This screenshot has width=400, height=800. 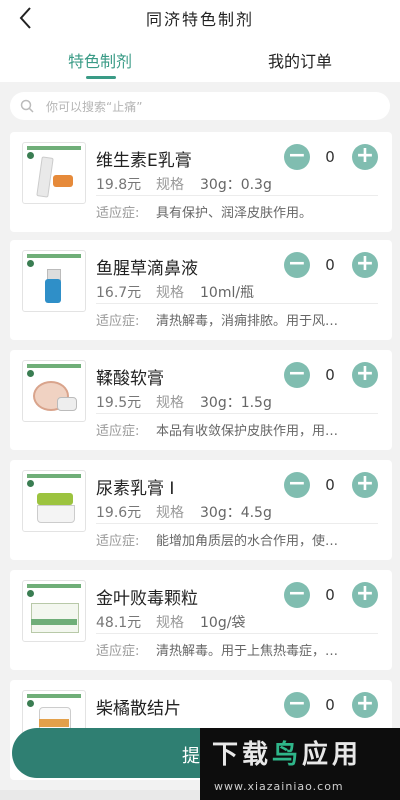 What do you see at coordinates (199, 19) in the screenshot?
I see `page-title: 同济特色制剂` at bounding box center [199, 19].